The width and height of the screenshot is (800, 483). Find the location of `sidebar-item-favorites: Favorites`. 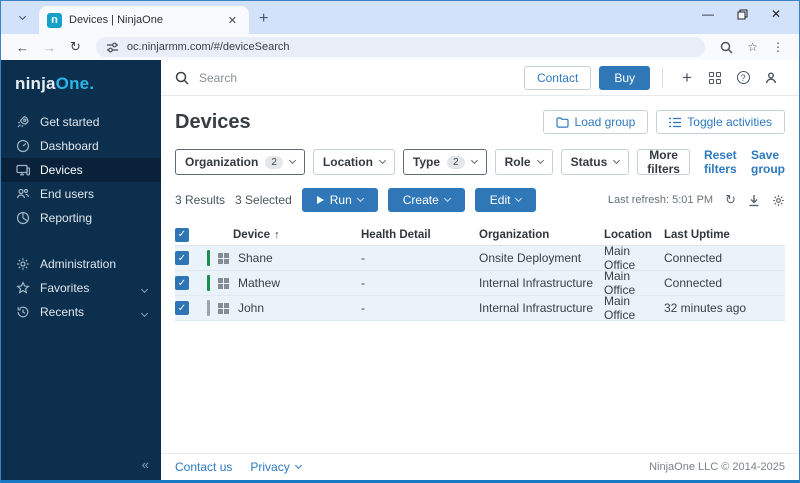

sidebar-item-favorites: Favorites is located at coordinates (81, 288).